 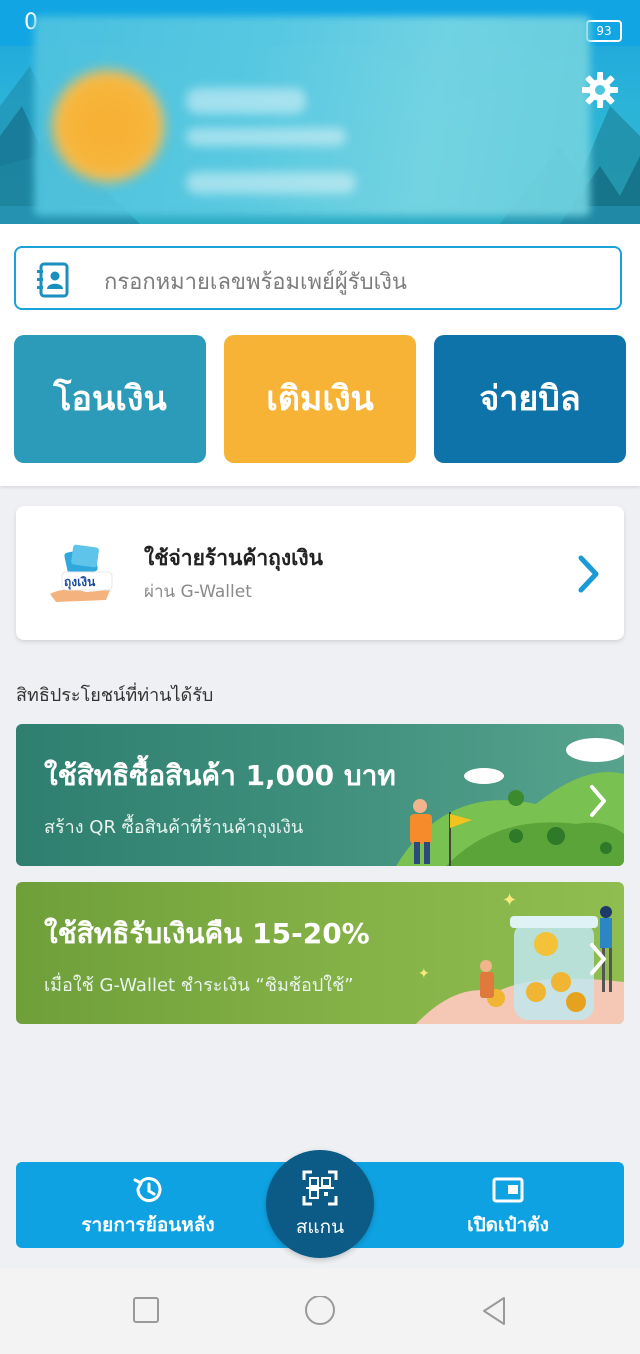 I want to click on qr-scan-icon, so click(x=320, y=1188).